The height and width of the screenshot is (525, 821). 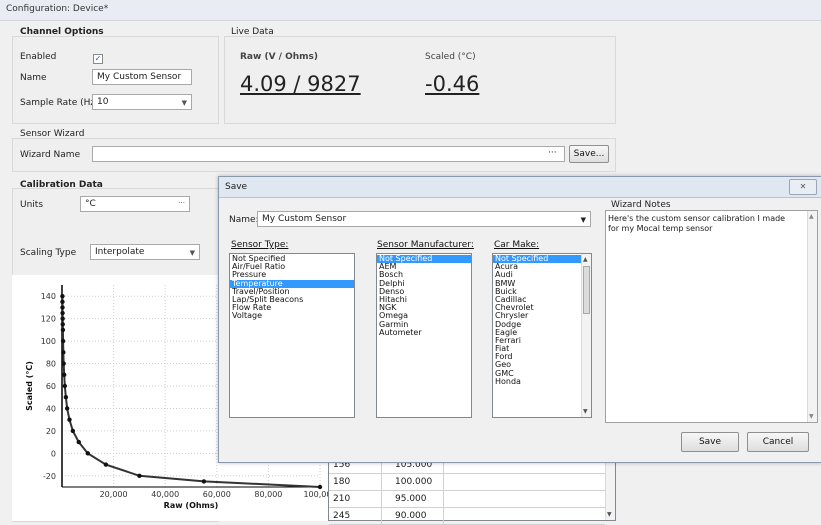 I want to click on x-tick-label: 20,000, so click(x=114, y=494).